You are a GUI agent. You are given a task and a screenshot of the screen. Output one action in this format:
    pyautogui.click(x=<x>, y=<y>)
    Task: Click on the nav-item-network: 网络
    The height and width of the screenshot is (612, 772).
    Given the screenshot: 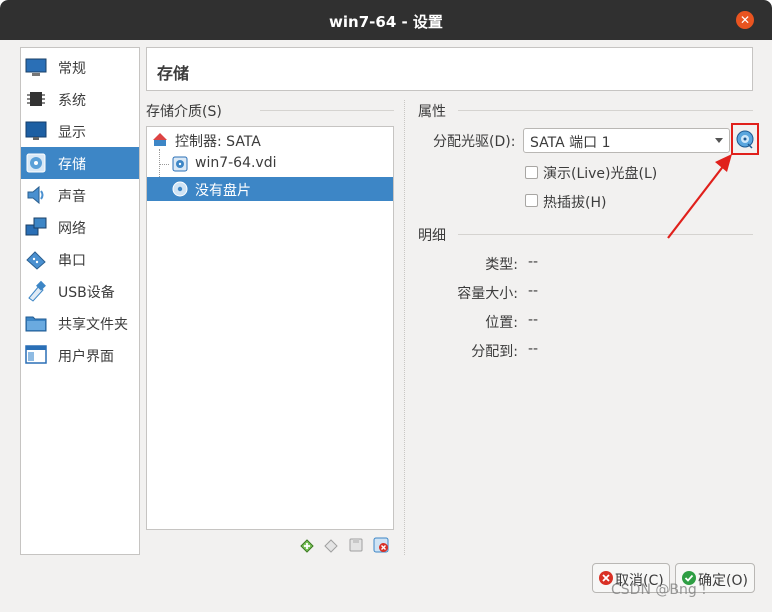 What is the action you would take?
    pyautogui.click(x=80, y=227)
    